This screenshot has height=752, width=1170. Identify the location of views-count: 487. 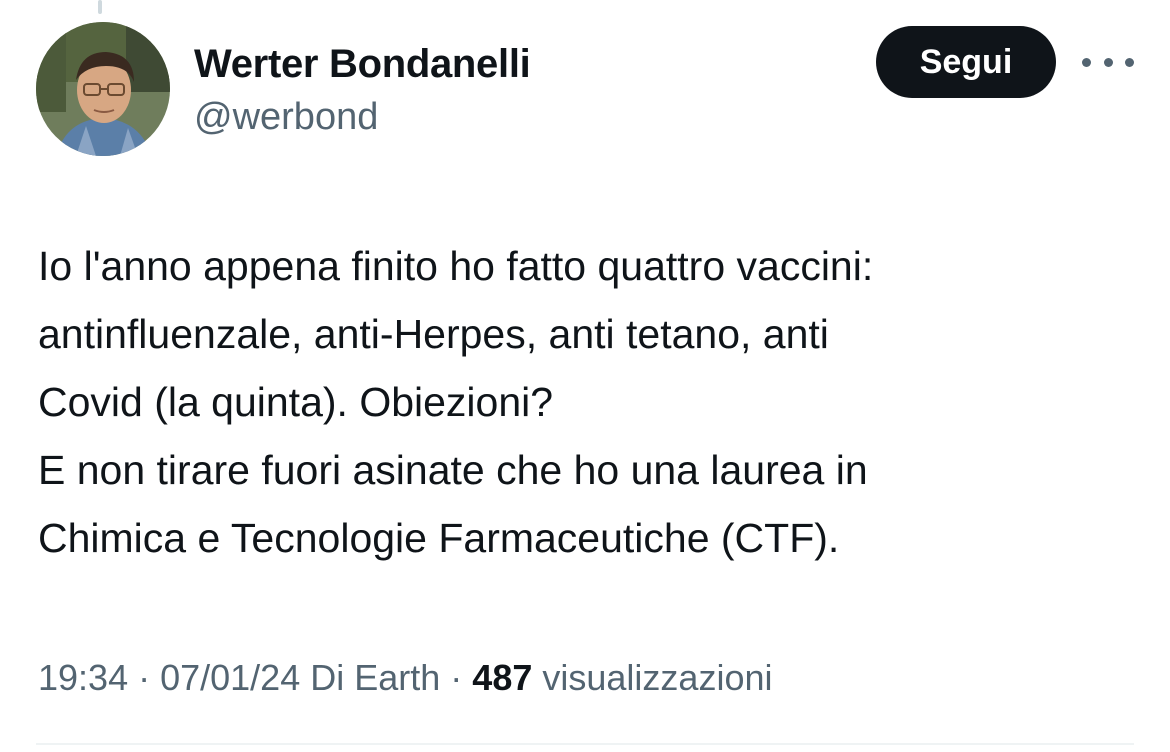
(502, 677).